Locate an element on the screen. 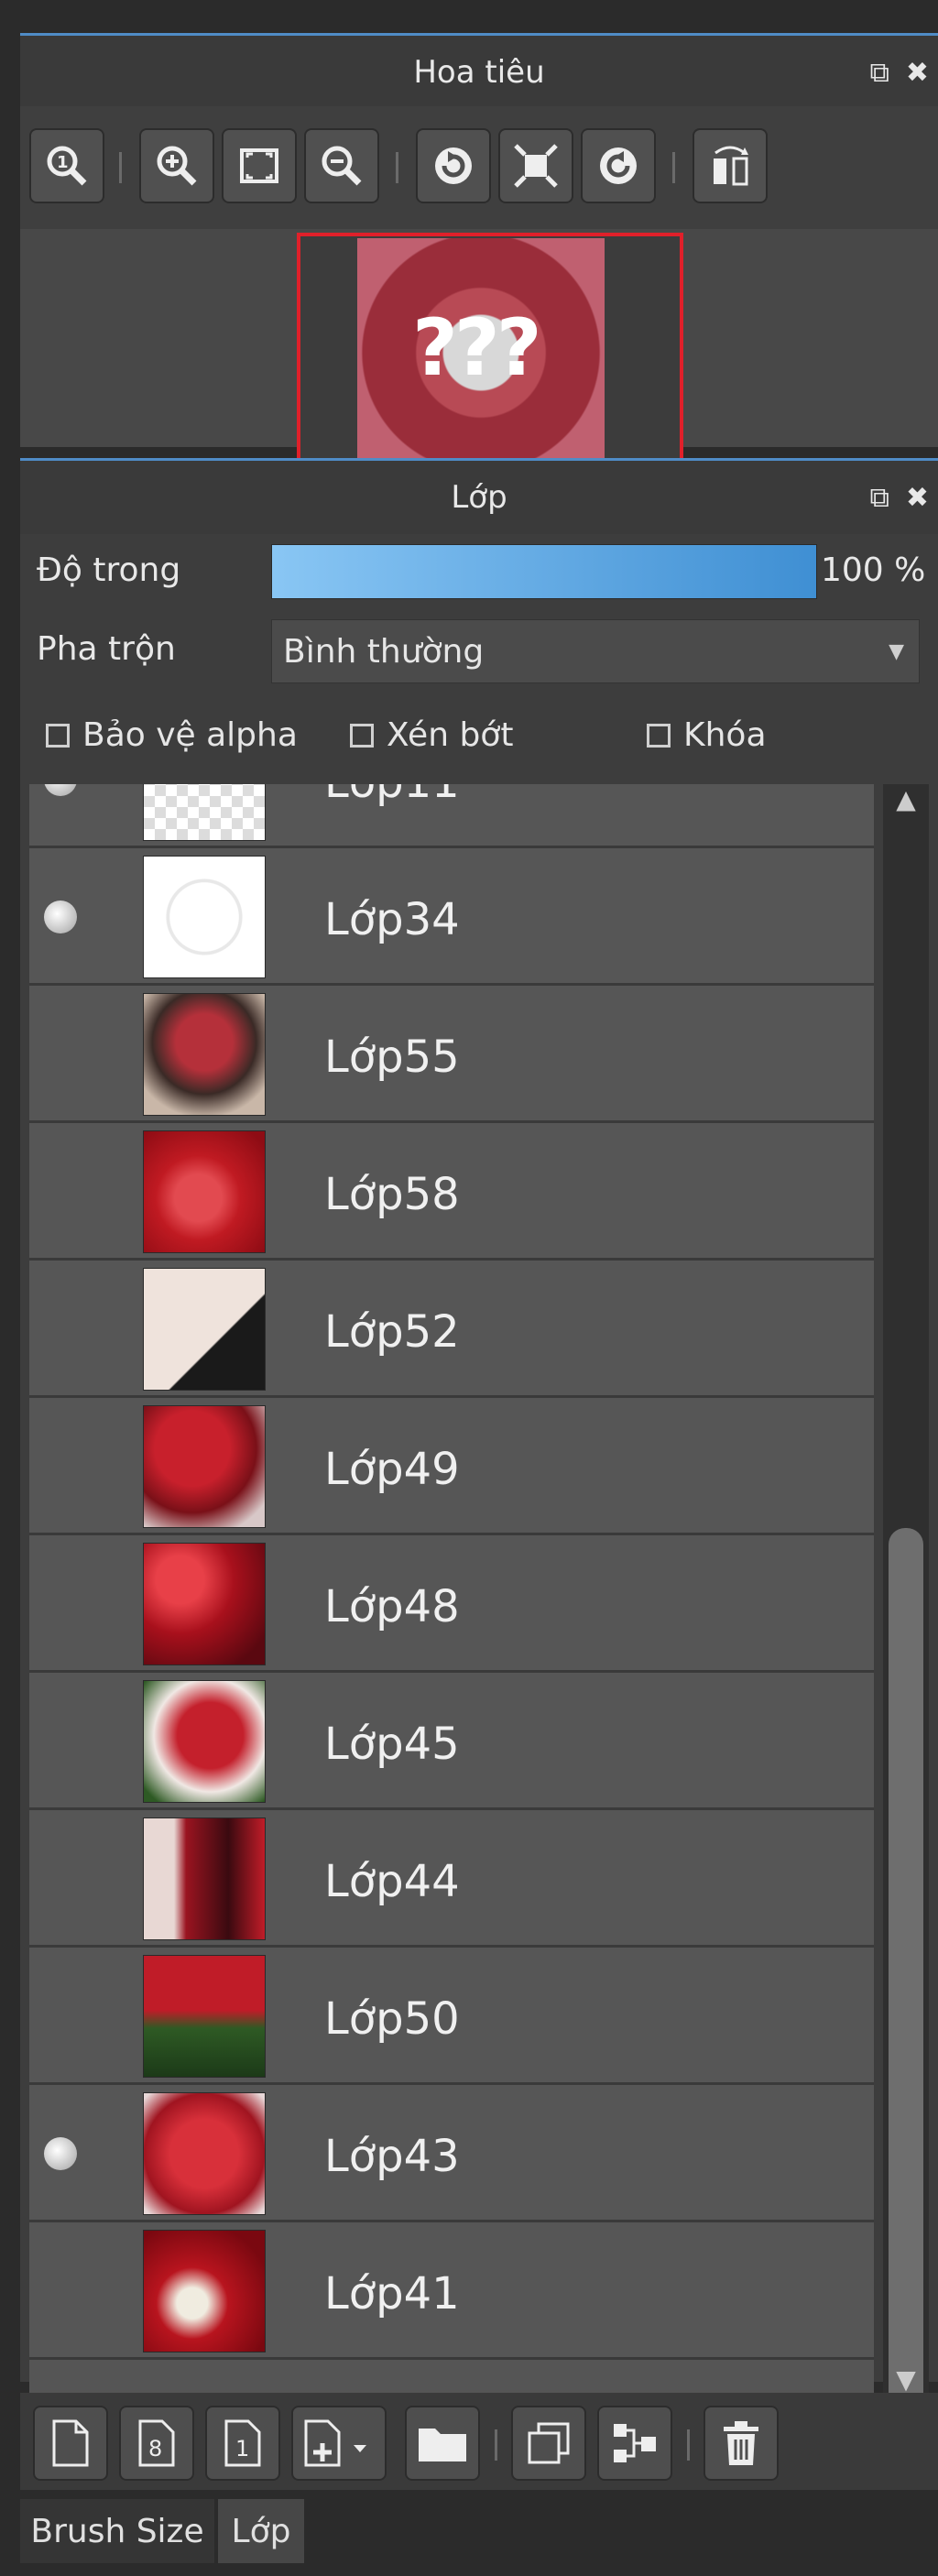 This screenshot has width=938, height=2576. layers-title-bar: Lớp ⧉ ✖ is located at coordinates (479, 496).